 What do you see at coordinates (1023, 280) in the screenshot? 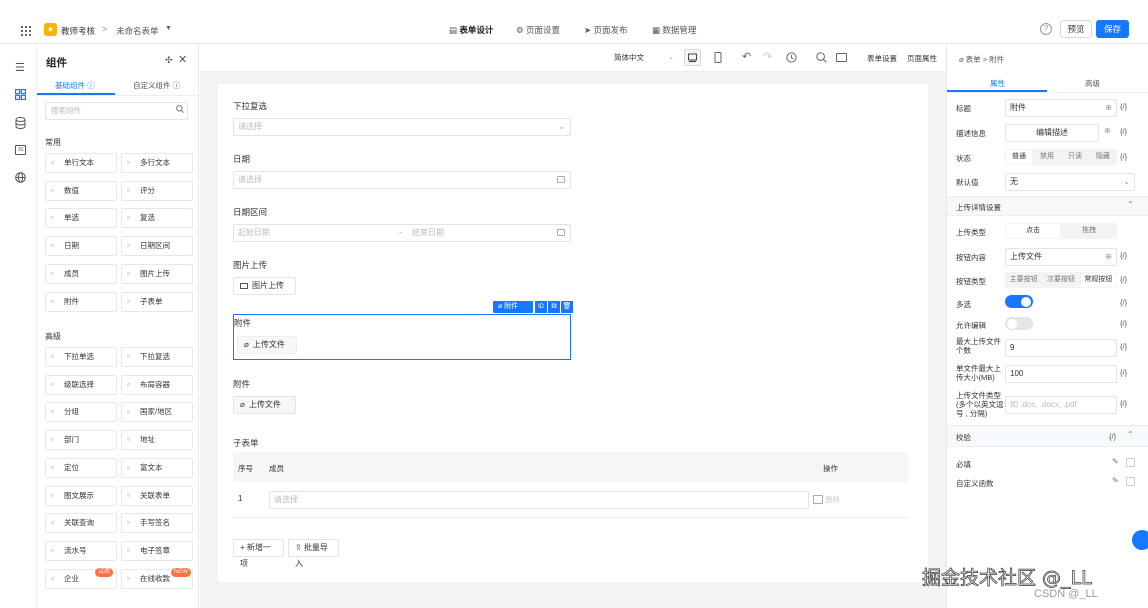
I see `segment-option: 主要按钮` at bounding box center [1023, 280].